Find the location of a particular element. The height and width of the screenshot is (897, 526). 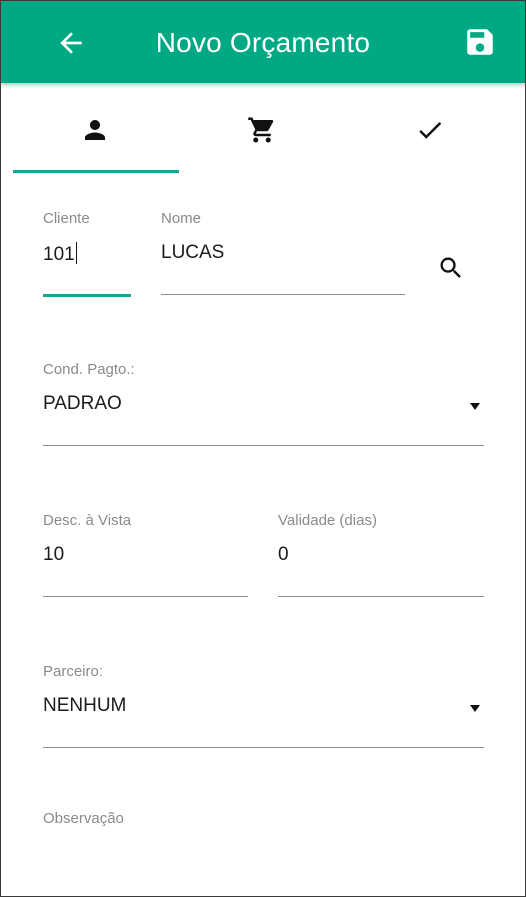

tab-bar is located at coordinates (263, 129).